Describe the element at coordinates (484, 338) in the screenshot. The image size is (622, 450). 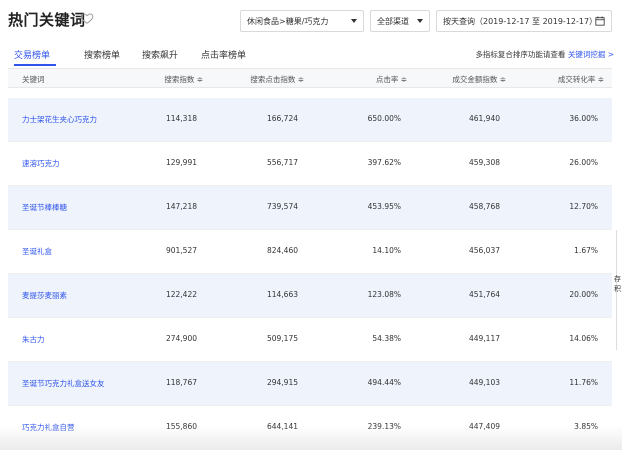
I see `gmv-index-cell: 449,117` at that location.